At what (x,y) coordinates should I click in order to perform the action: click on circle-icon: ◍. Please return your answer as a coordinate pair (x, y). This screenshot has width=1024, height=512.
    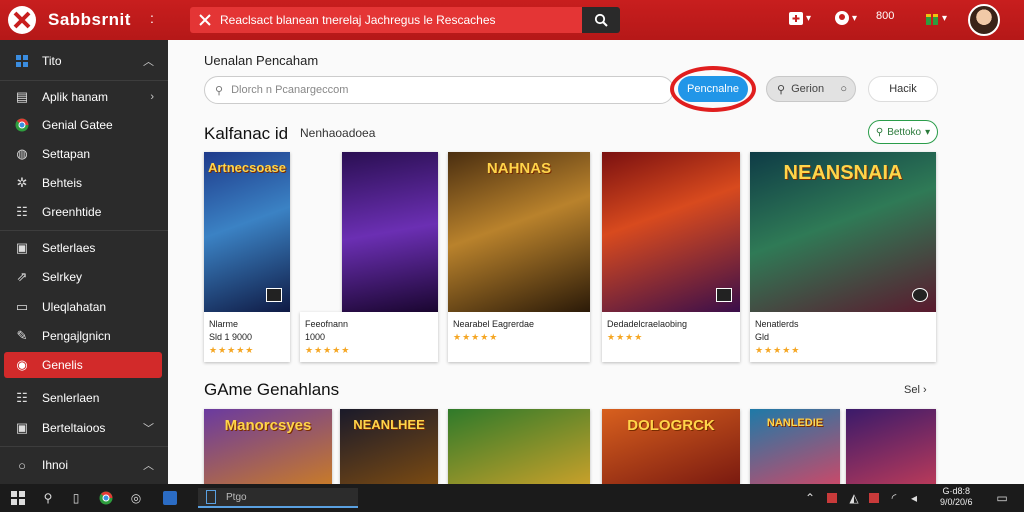
    Looking at the image, I should click on (22, 153).